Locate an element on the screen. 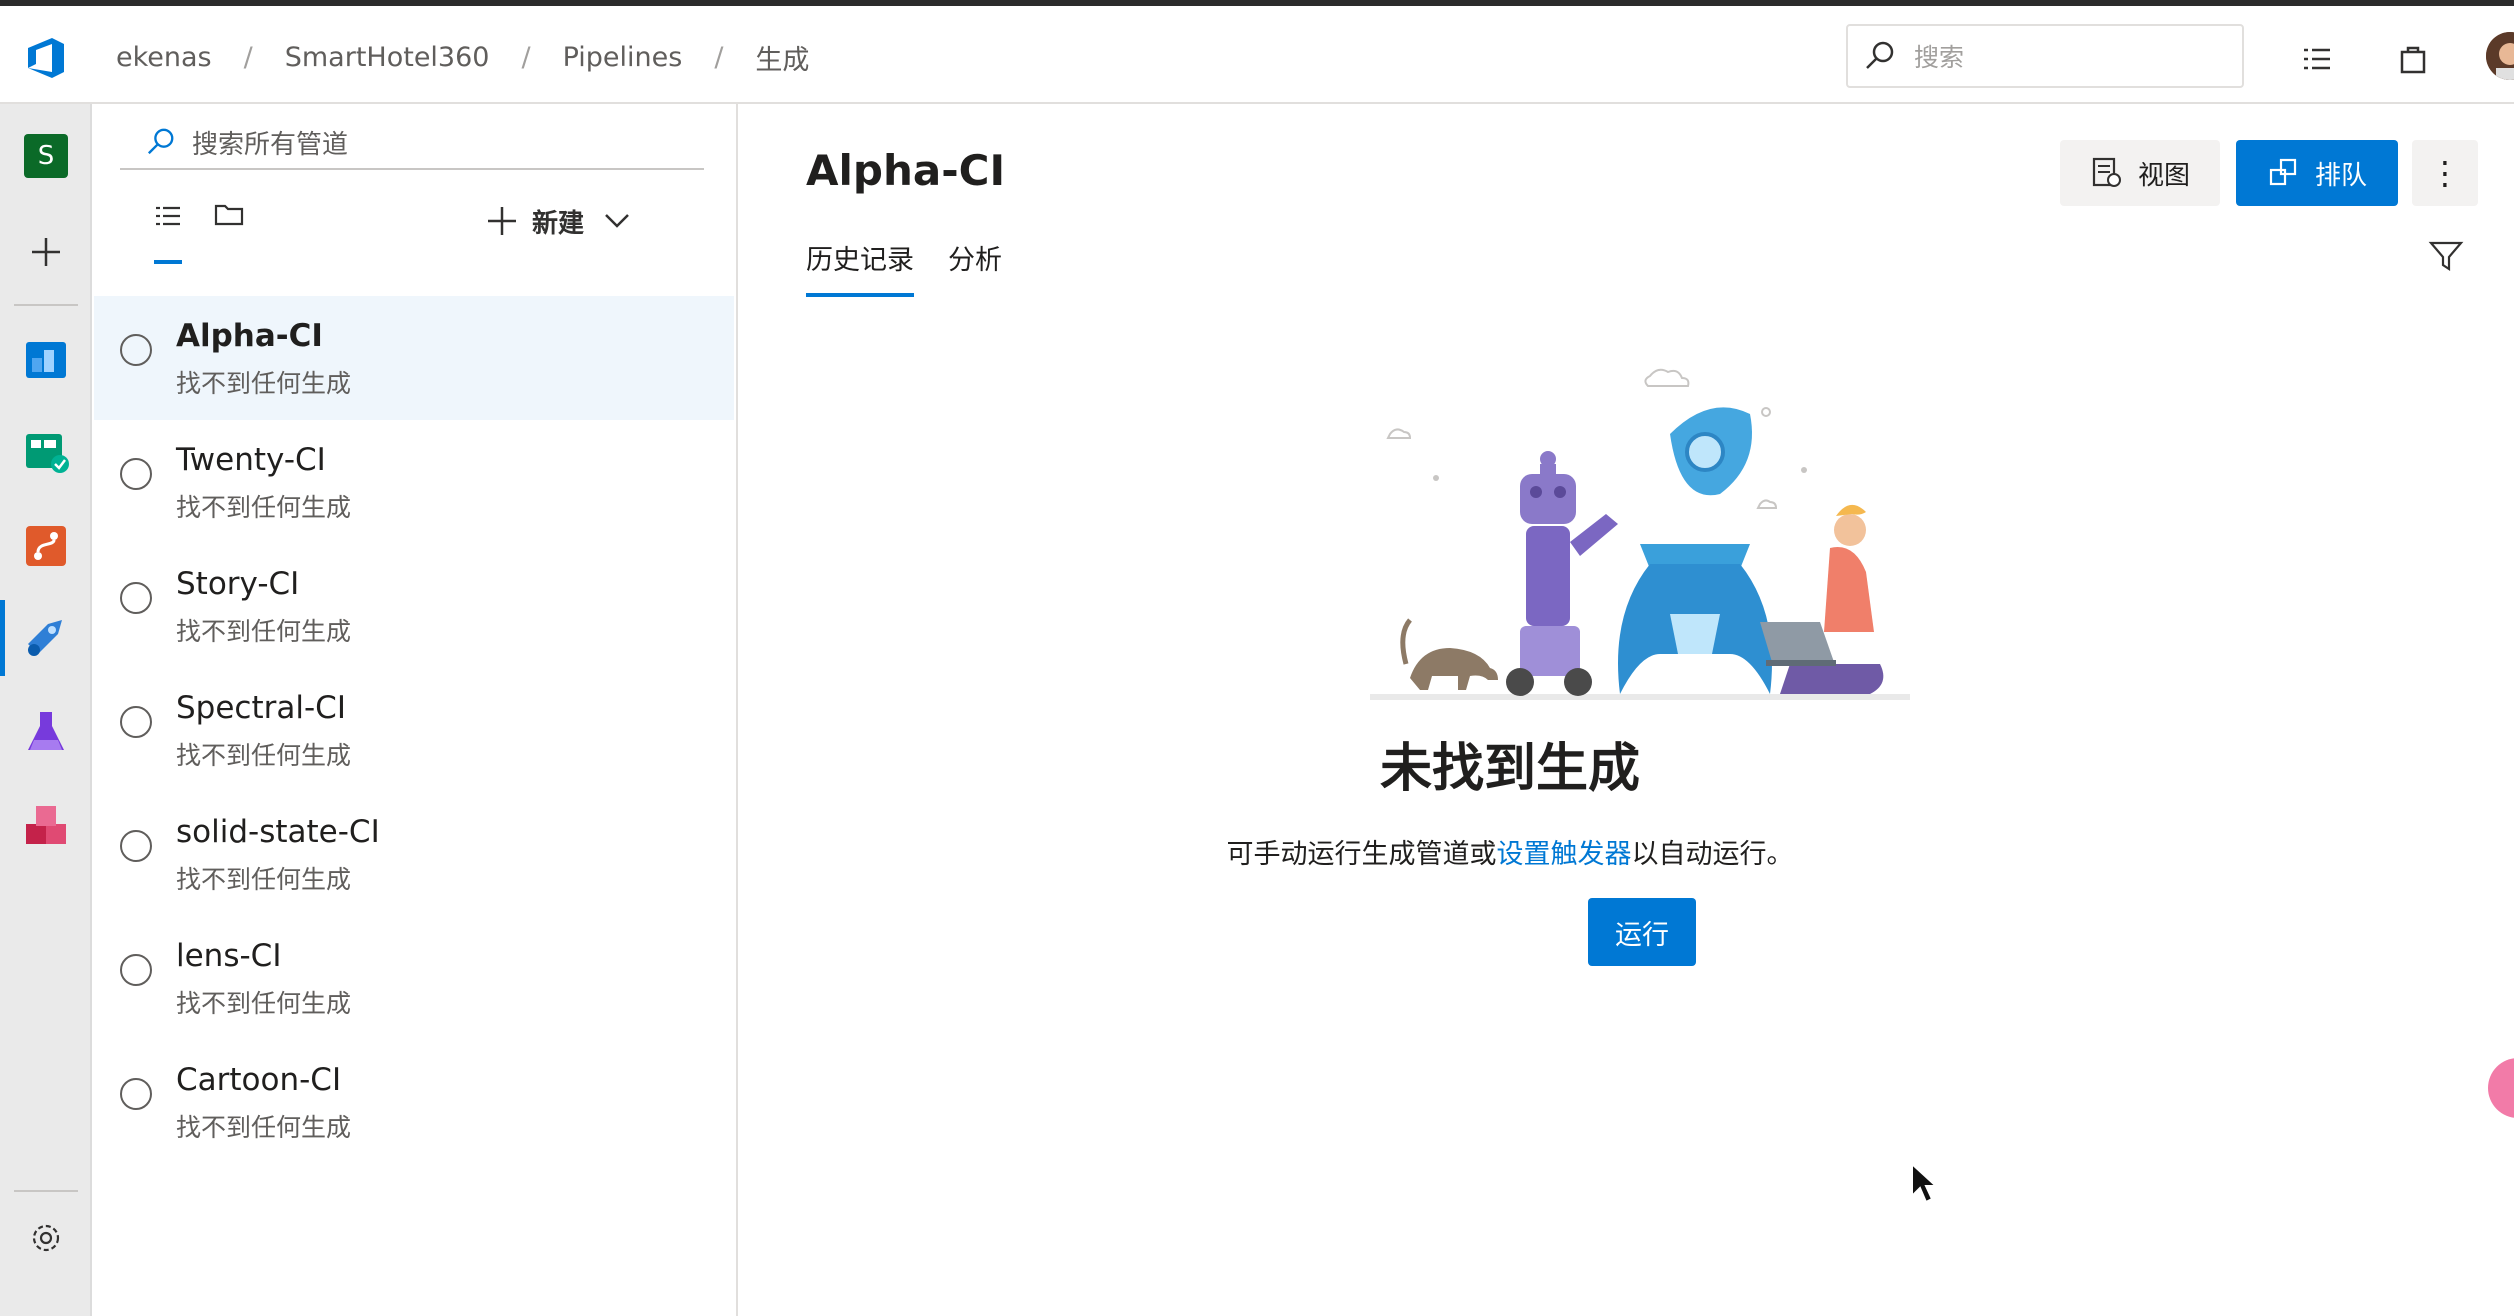  nav-boards is located at coordinates (46, 452).